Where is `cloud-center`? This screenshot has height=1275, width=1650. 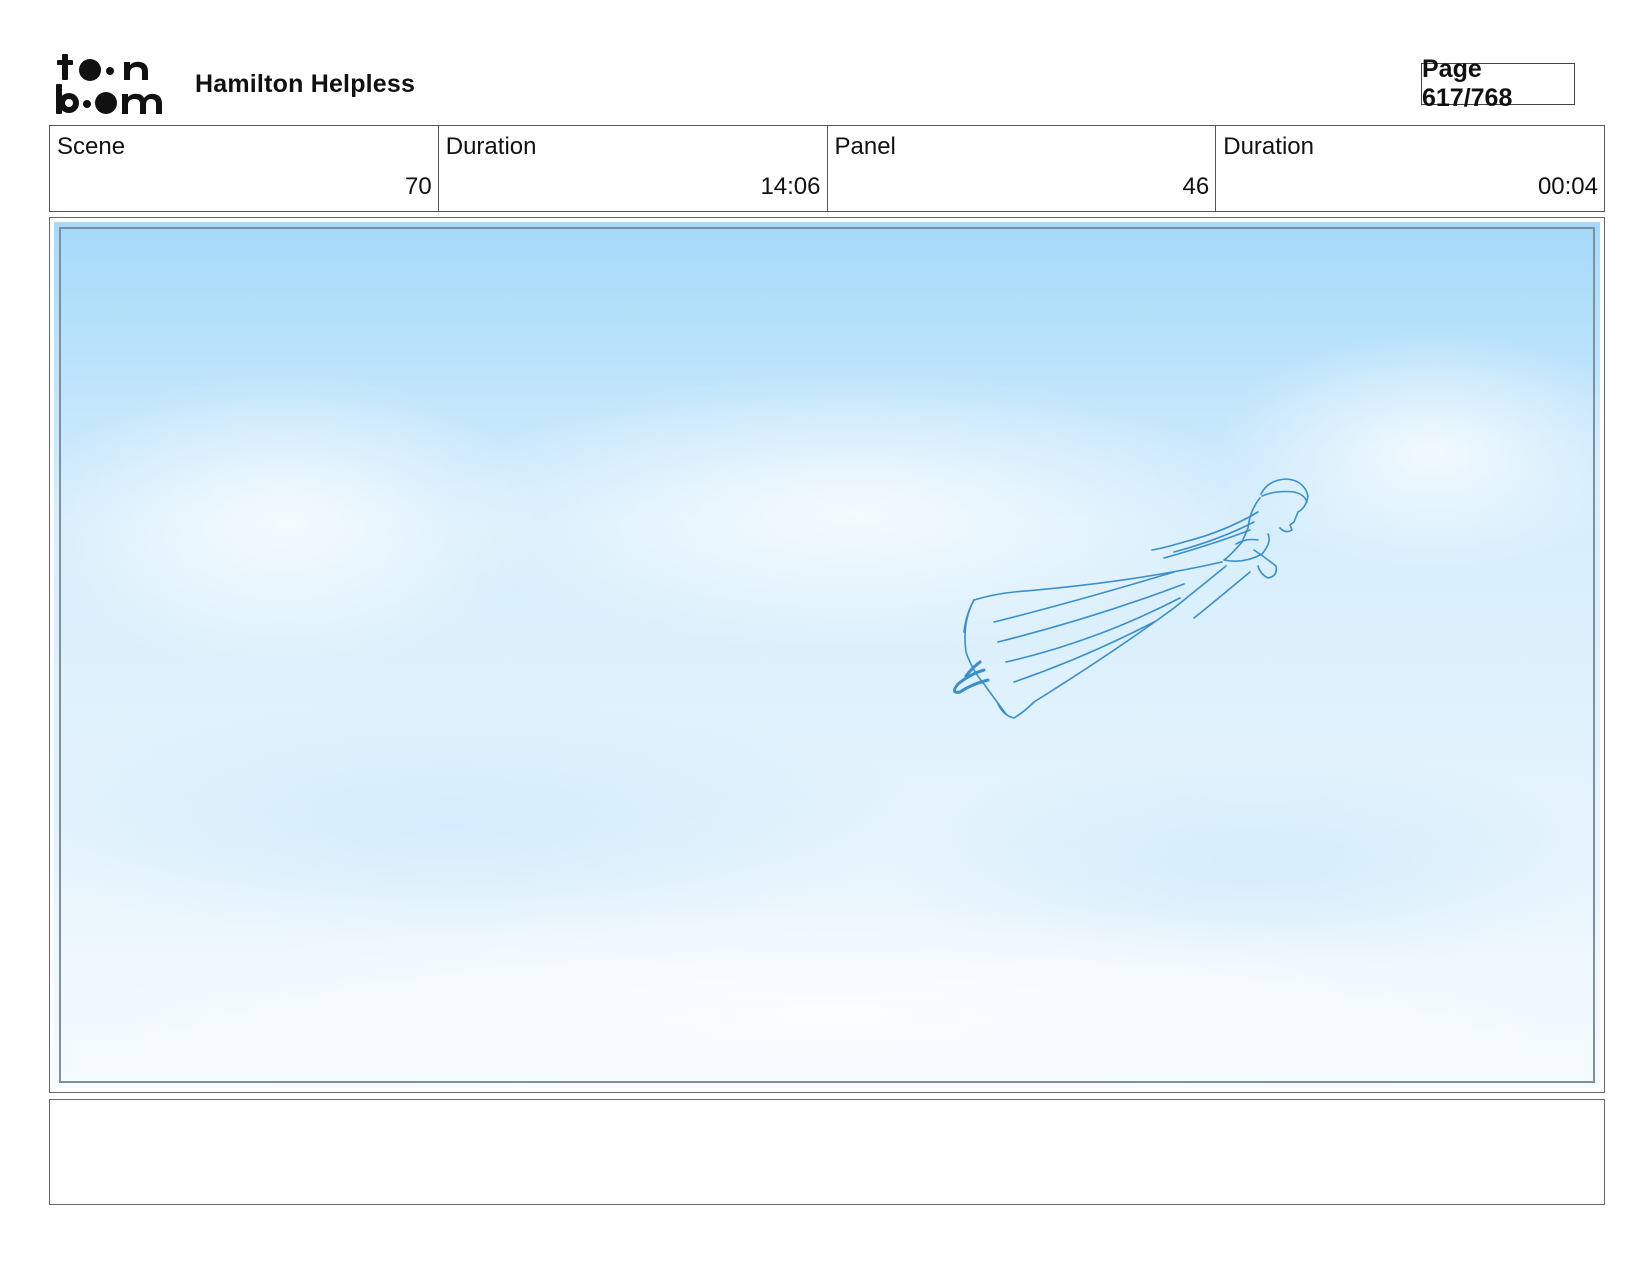
cloud-center is located at coordinates (854, 512).